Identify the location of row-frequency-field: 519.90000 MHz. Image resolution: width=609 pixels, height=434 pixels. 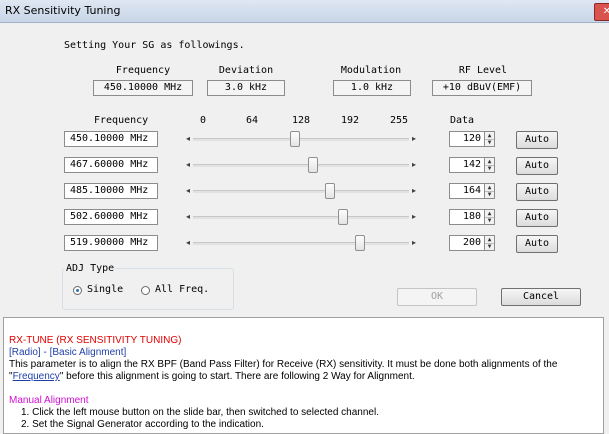
(111, 243).